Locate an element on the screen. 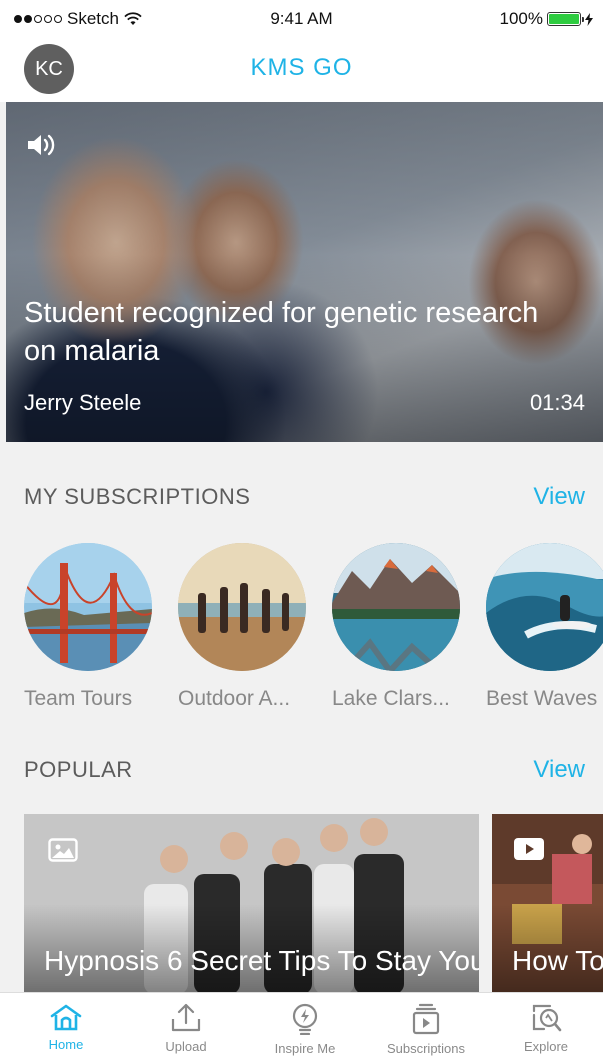 This screenshot has height=1064, width=603. popular-title: POPULAR is located at coordinates (78, 769).